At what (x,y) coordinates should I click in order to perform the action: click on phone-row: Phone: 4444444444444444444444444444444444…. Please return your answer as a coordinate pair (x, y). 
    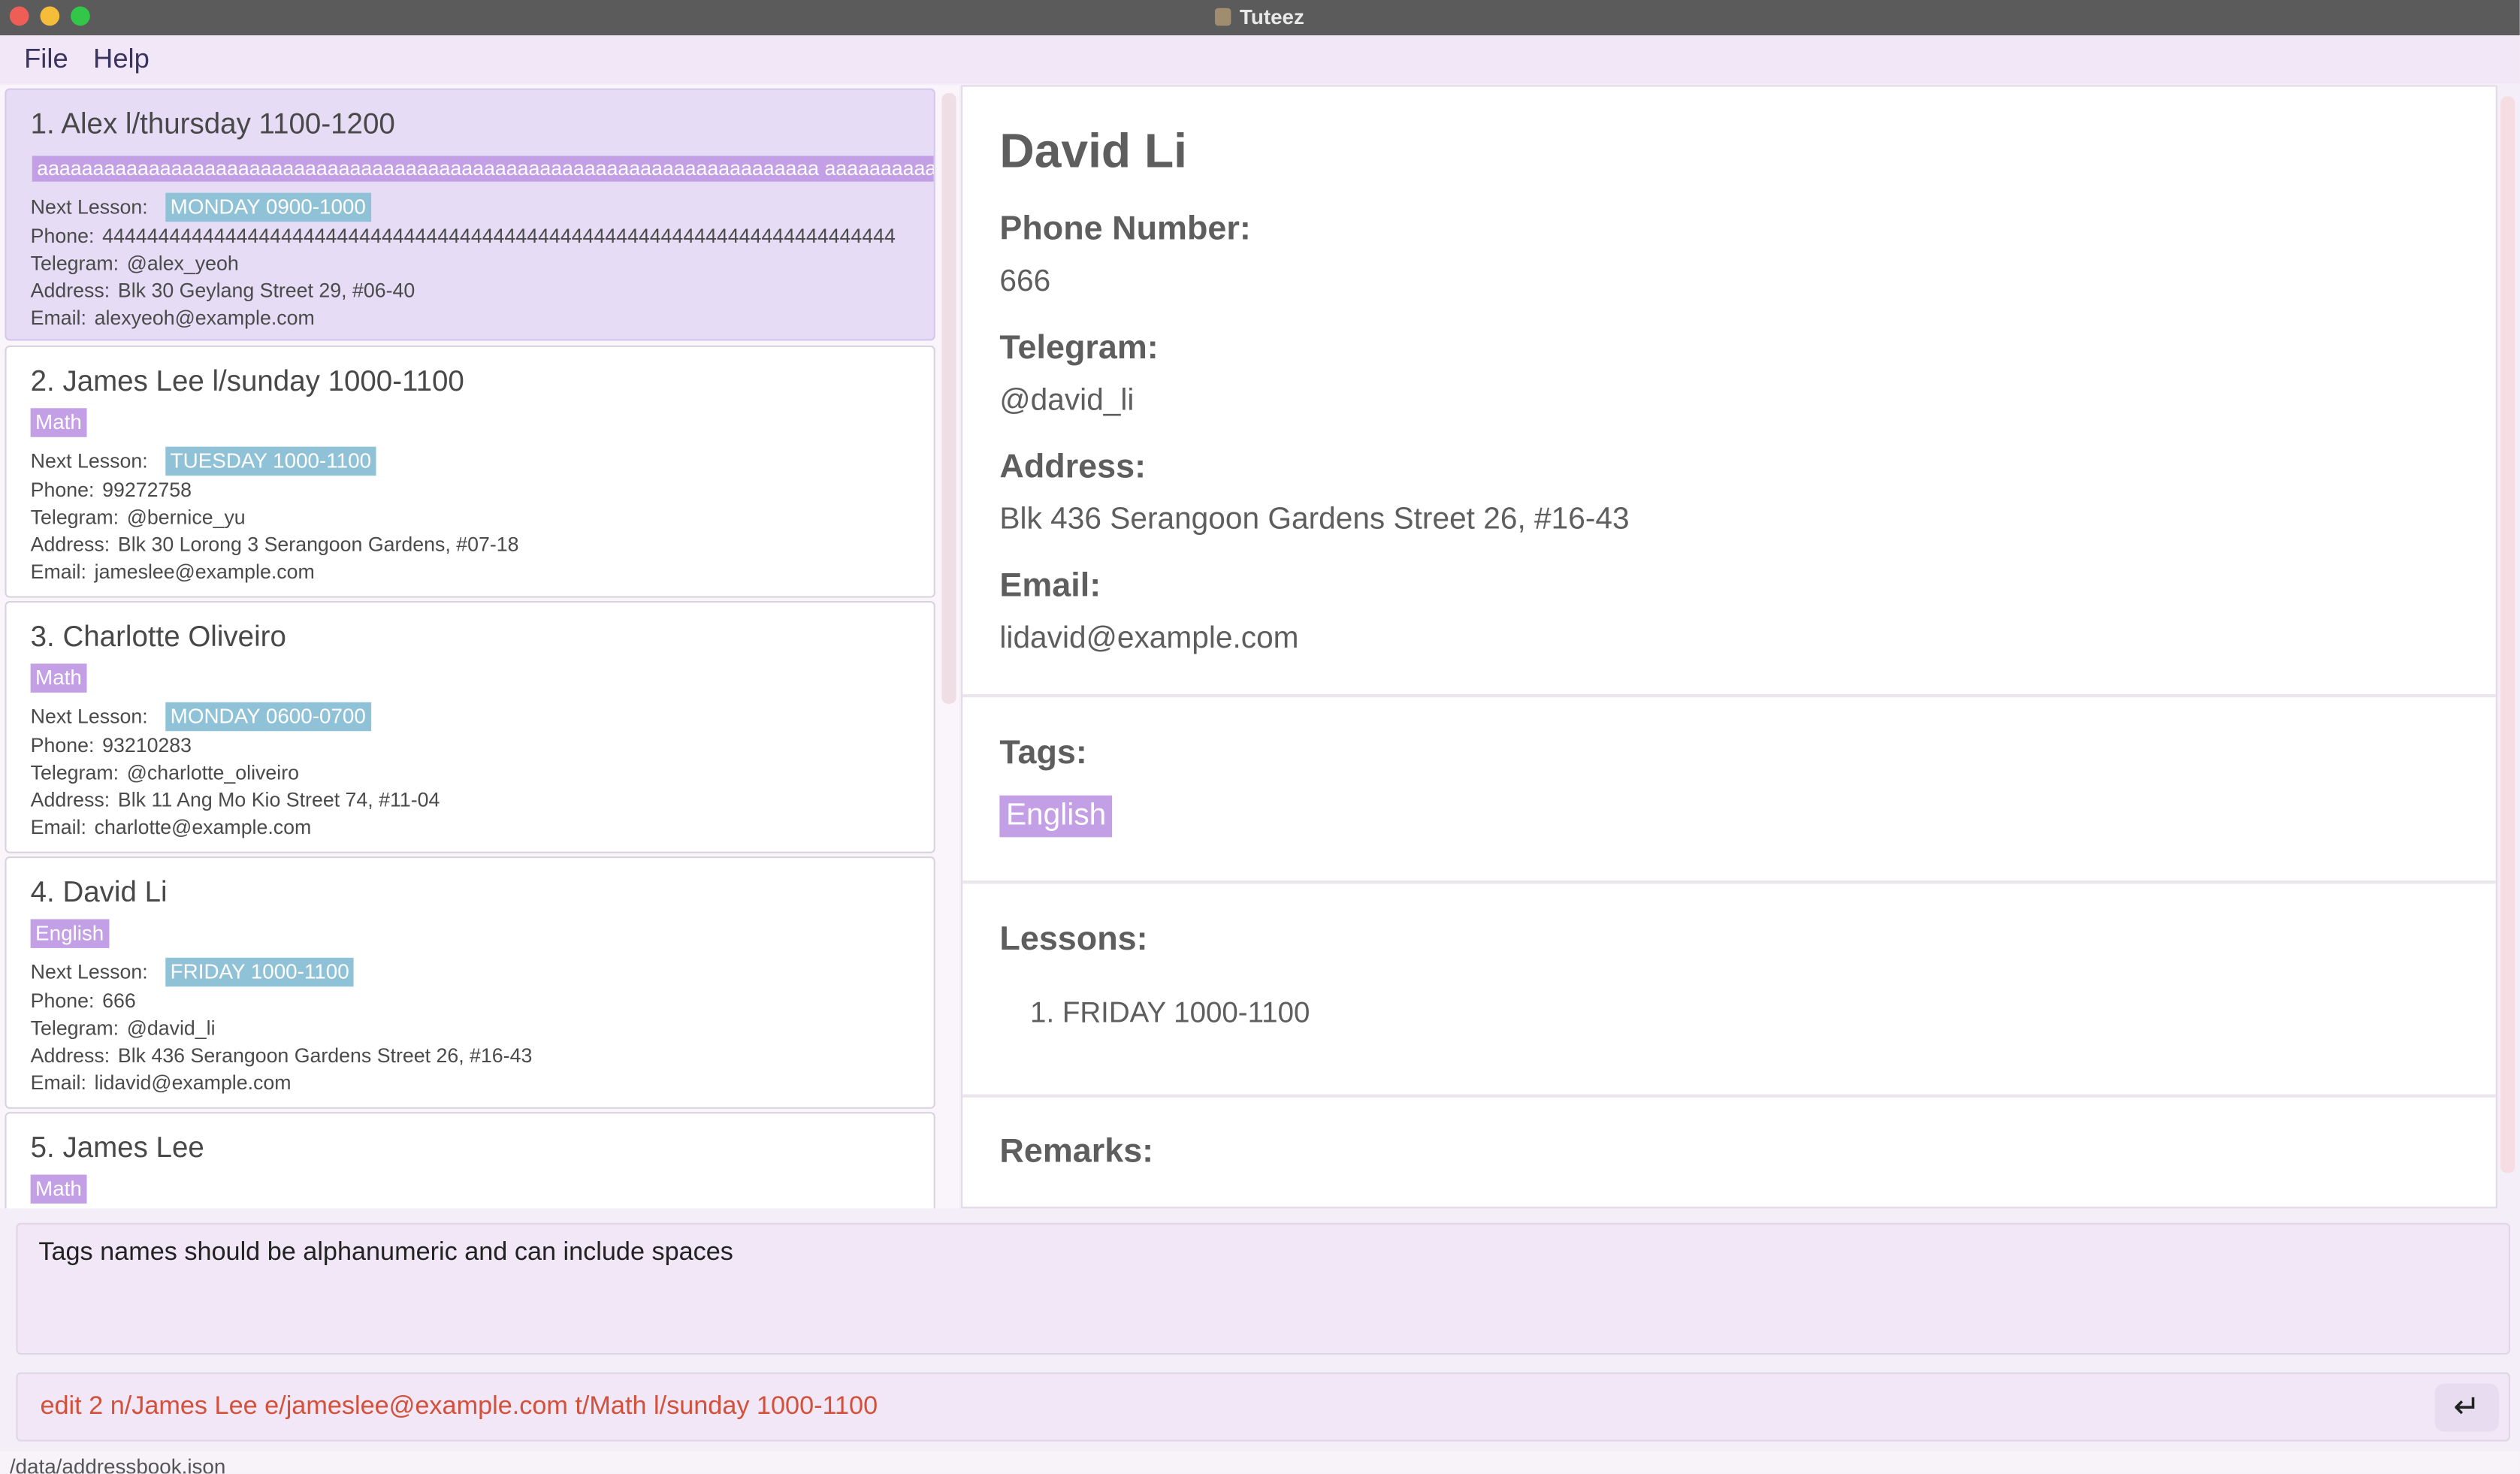
    Looking at the image, I should click on (463, 236).